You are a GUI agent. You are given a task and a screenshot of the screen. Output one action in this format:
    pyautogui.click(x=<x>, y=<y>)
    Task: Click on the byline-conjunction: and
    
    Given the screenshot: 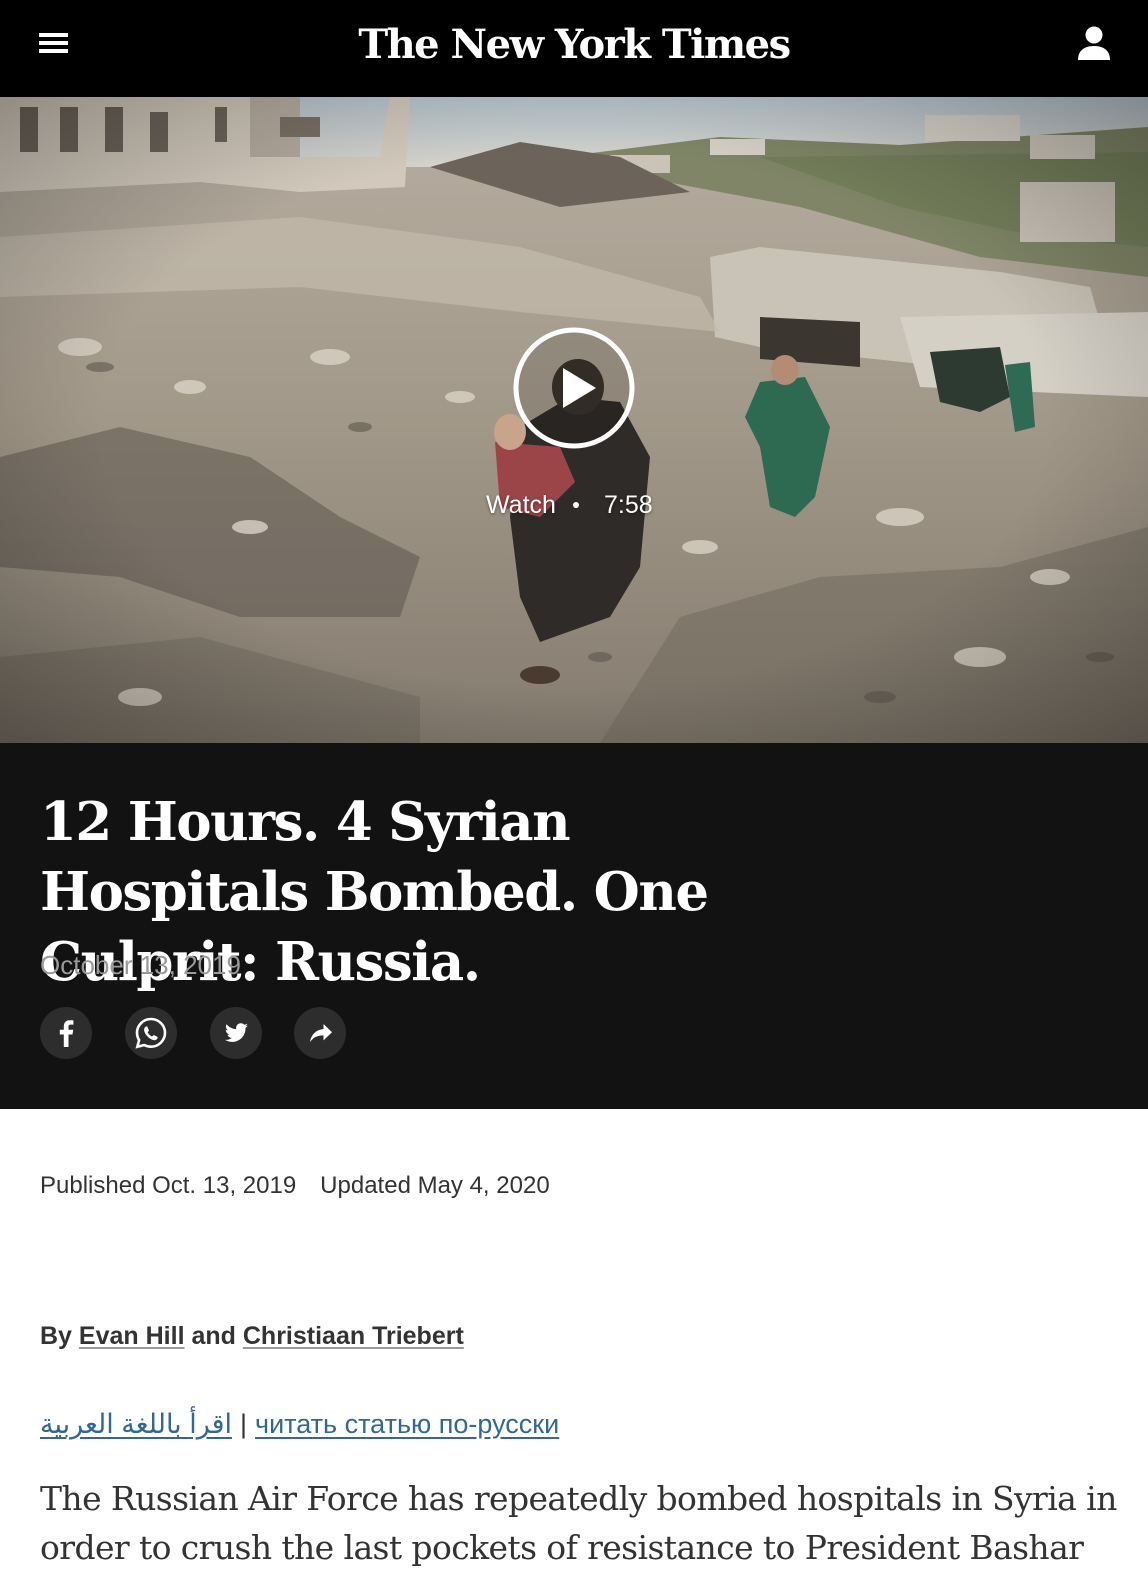 What is the action you would take?
    pyautogui.click(x=213, y=1336)
    